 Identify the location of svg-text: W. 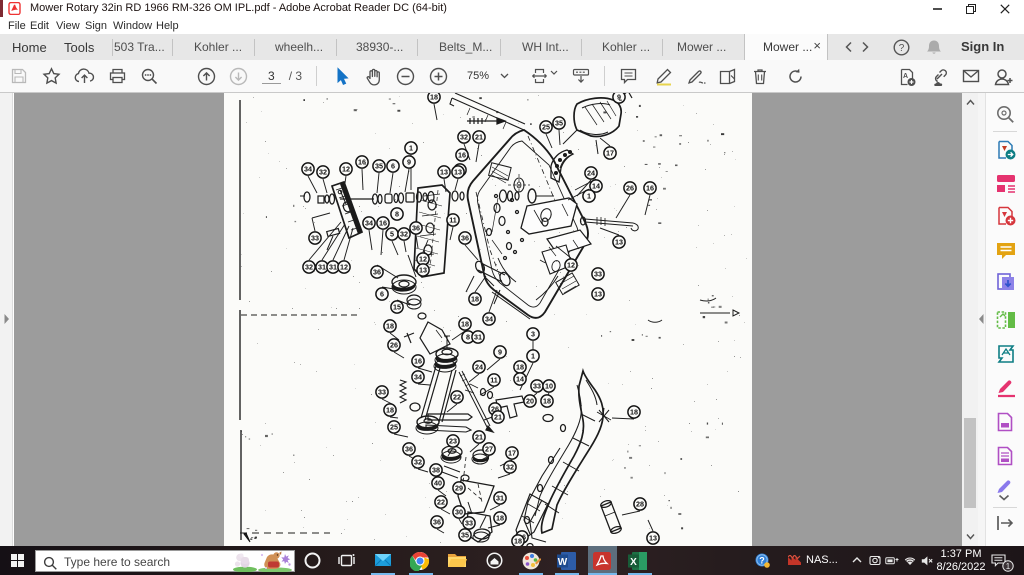
(563, 562).